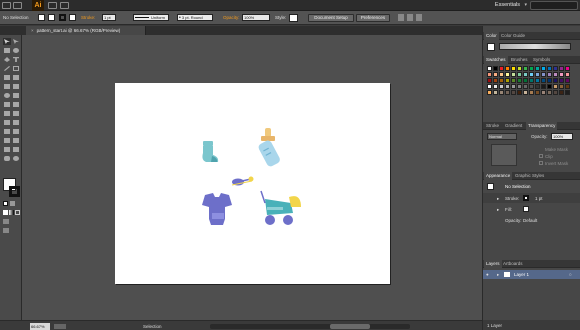 The image size is (580, 330). I want to click on fill-dropdown, so click(51, 17).